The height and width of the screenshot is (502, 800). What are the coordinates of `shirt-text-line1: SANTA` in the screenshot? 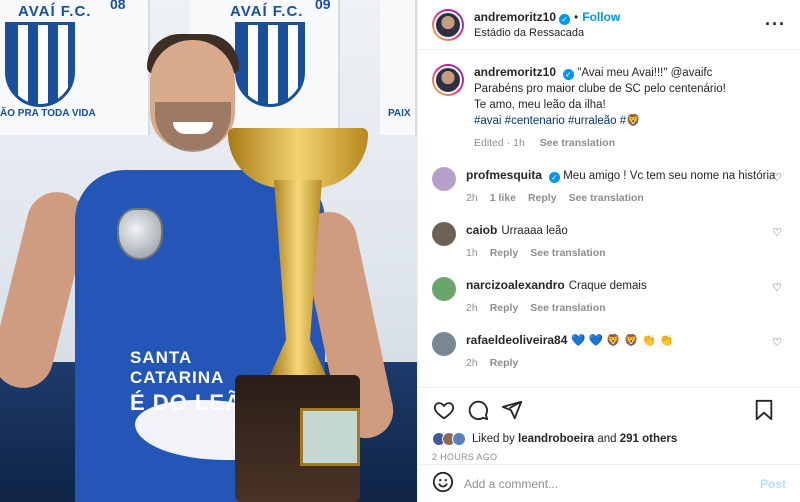 It's located at (161, 357).